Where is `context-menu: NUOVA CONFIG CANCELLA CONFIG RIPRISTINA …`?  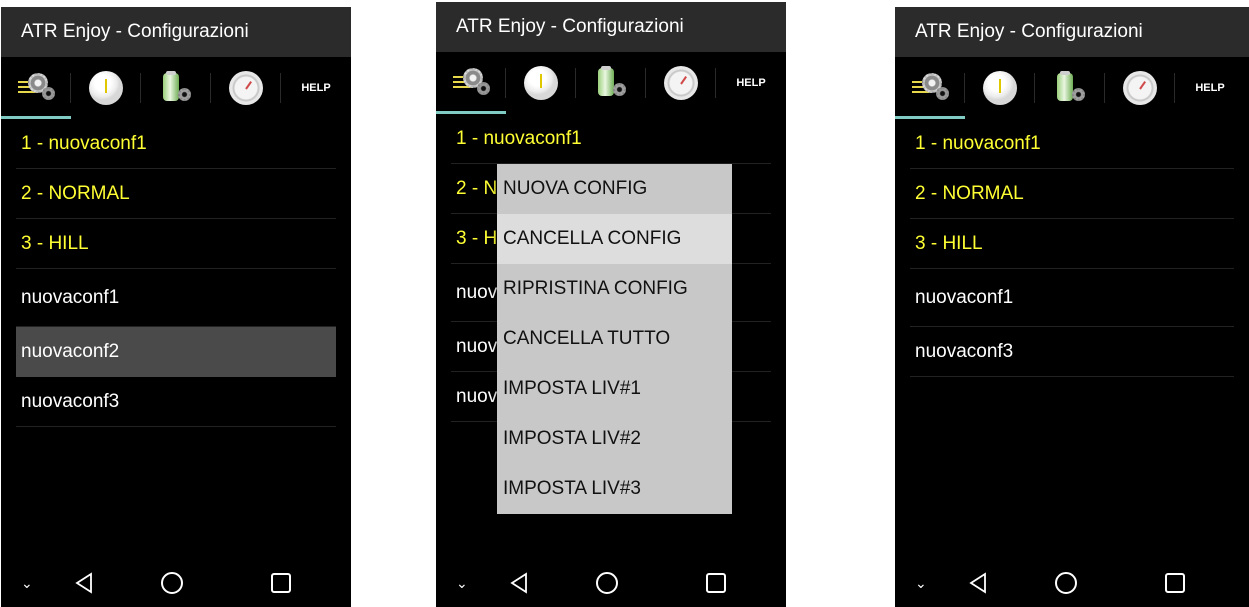 context-menu: NUOVA CONFIG CANCELLA CONFIG RIPRISTINA … is located at coordinates (614, 339).